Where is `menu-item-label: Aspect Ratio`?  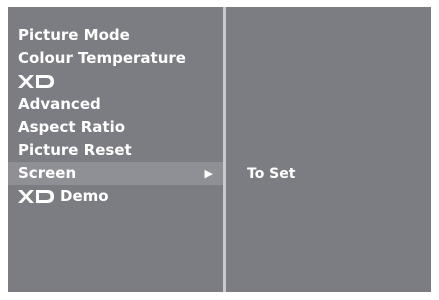
menu-item-label: Aspect Ratio is located at coordinates (72, 127).